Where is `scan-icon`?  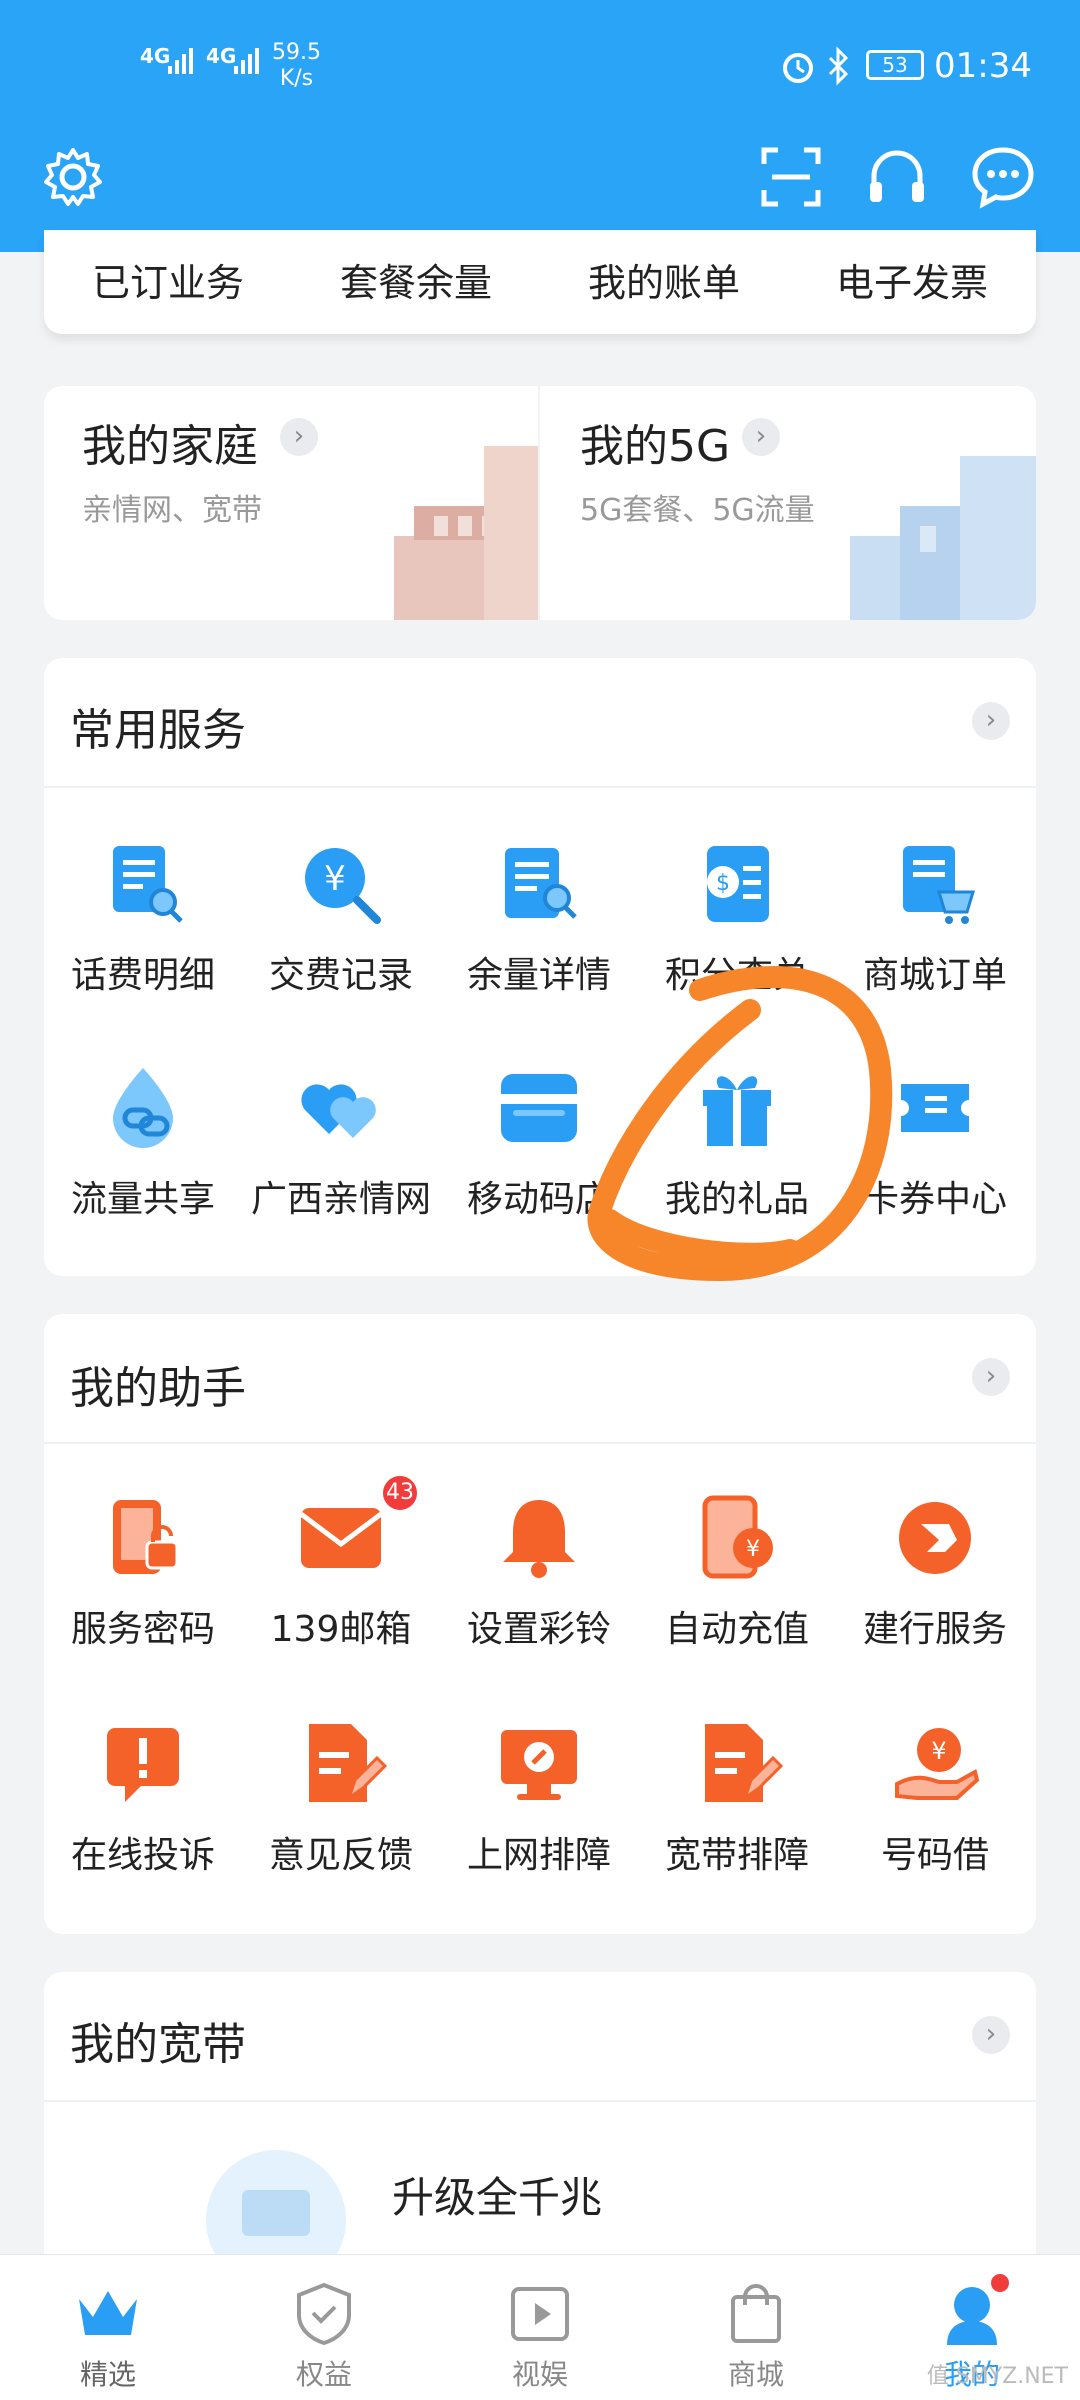 scan-icon is located at coordinates (791, 177).